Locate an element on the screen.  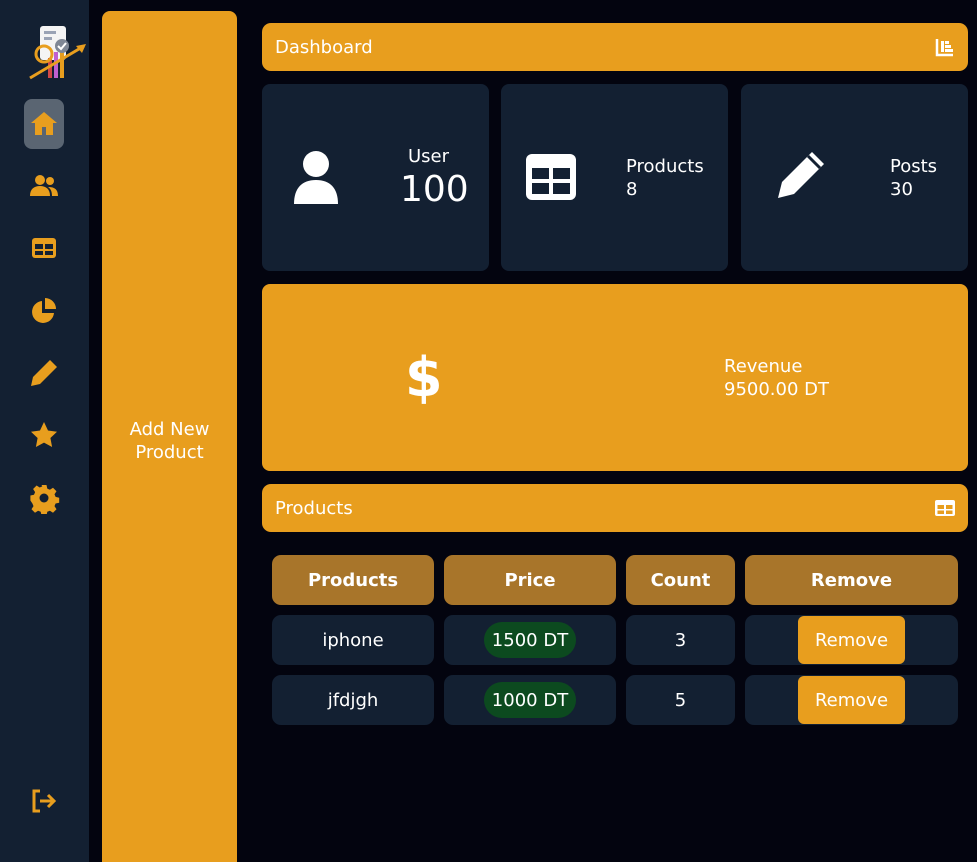
nav-users is located at coordinates (44, 186).